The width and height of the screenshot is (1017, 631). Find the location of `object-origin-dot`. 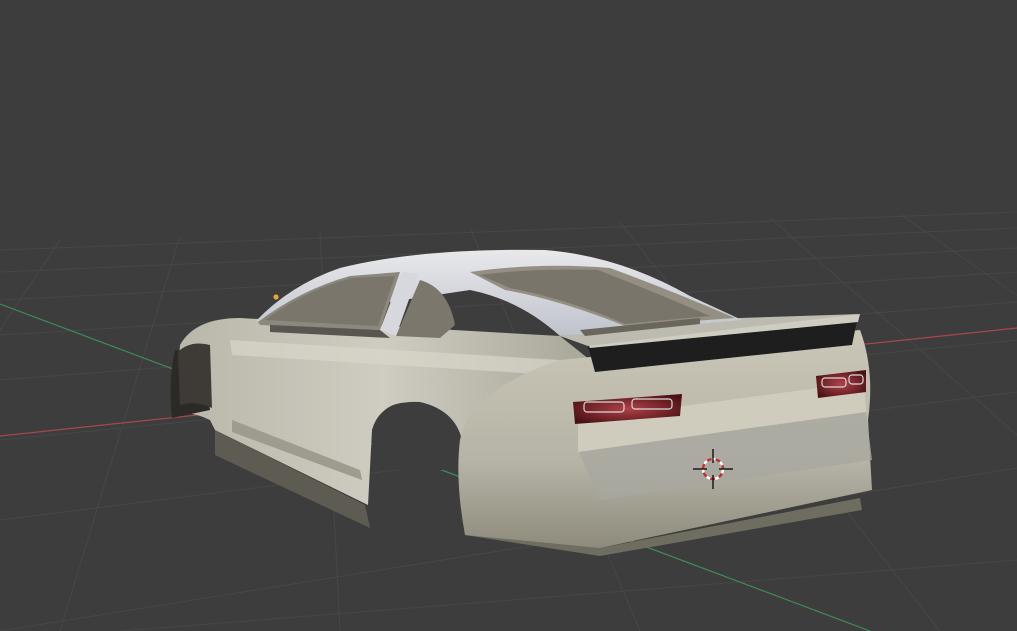

object-origin-dot is located at coordinates (276, 297).